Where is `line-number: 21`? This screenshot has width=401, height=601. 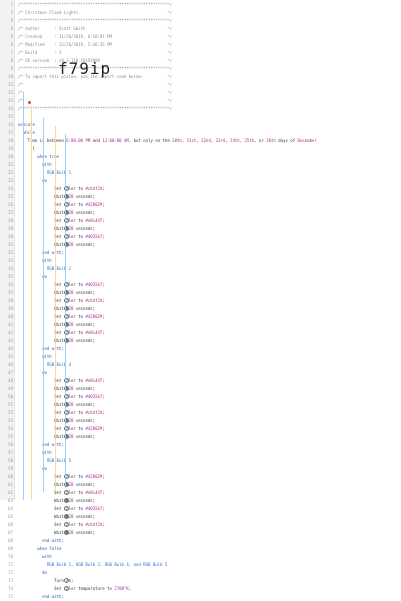
line-number: 21 is located at coordinates (10, 164).